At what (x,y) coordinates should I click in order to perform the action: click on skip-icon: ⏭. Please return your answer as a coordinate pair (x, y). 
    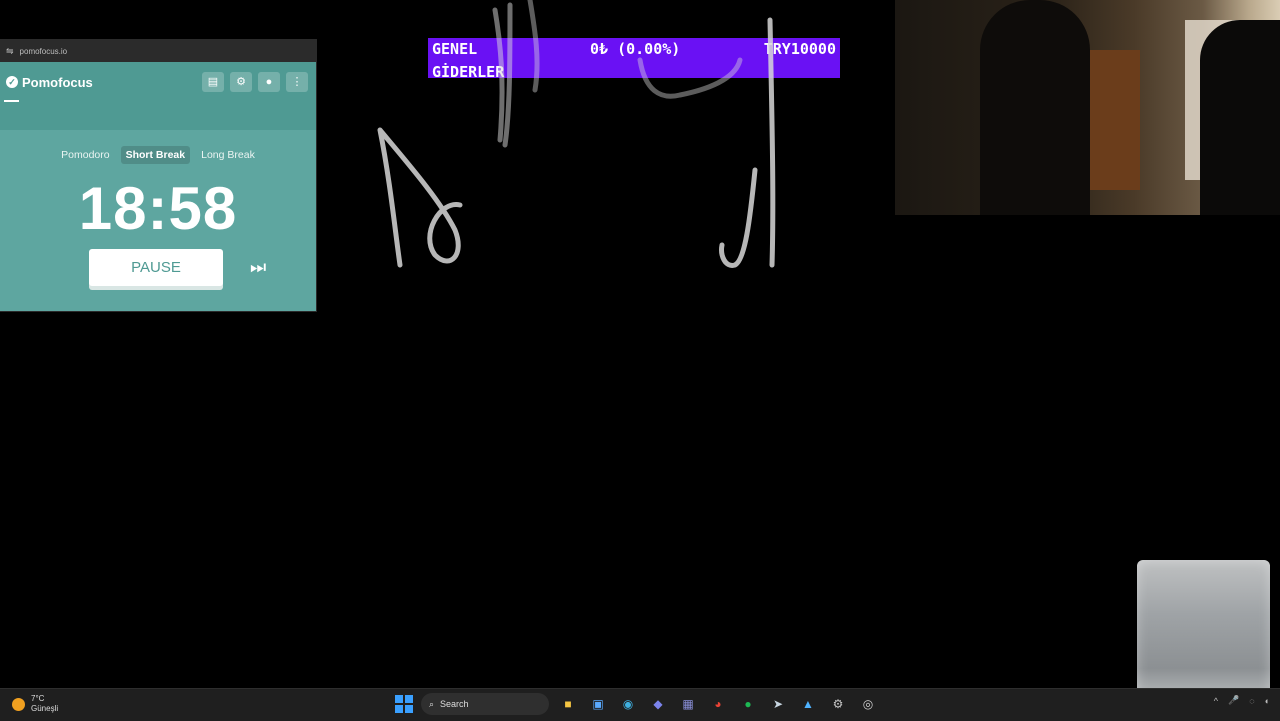
    Looking at the image, I should click on (258, 267).